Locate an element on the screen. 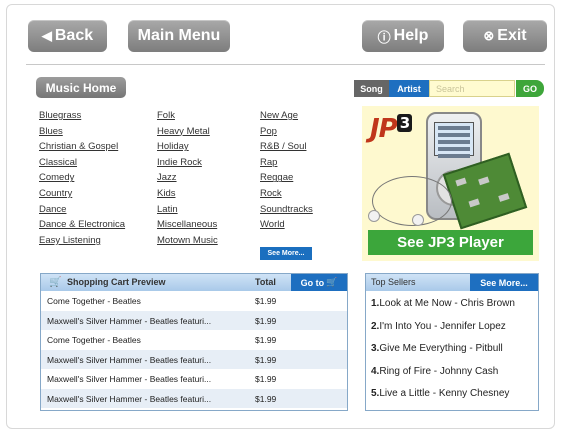 The image size is (561, 435). top-seller-item: 5.Live a Little - Kenny Chesney is located at coordinates (440, 393).